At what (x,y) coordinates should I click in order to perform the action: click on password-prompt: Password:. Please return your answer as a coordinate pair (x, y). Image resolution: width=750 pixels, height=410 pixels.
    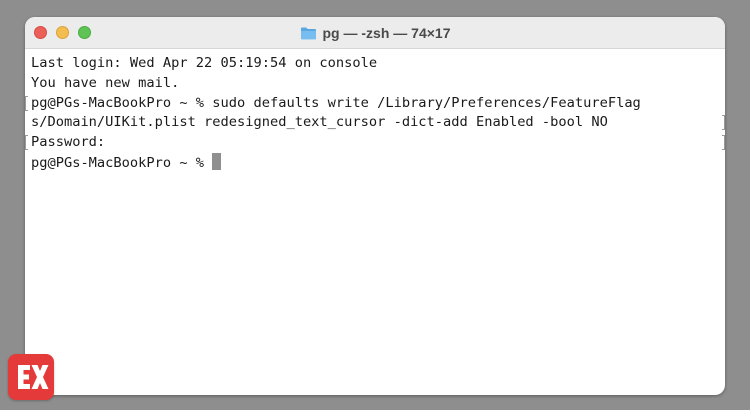
    Looking at the image, I should click on (68, 142).